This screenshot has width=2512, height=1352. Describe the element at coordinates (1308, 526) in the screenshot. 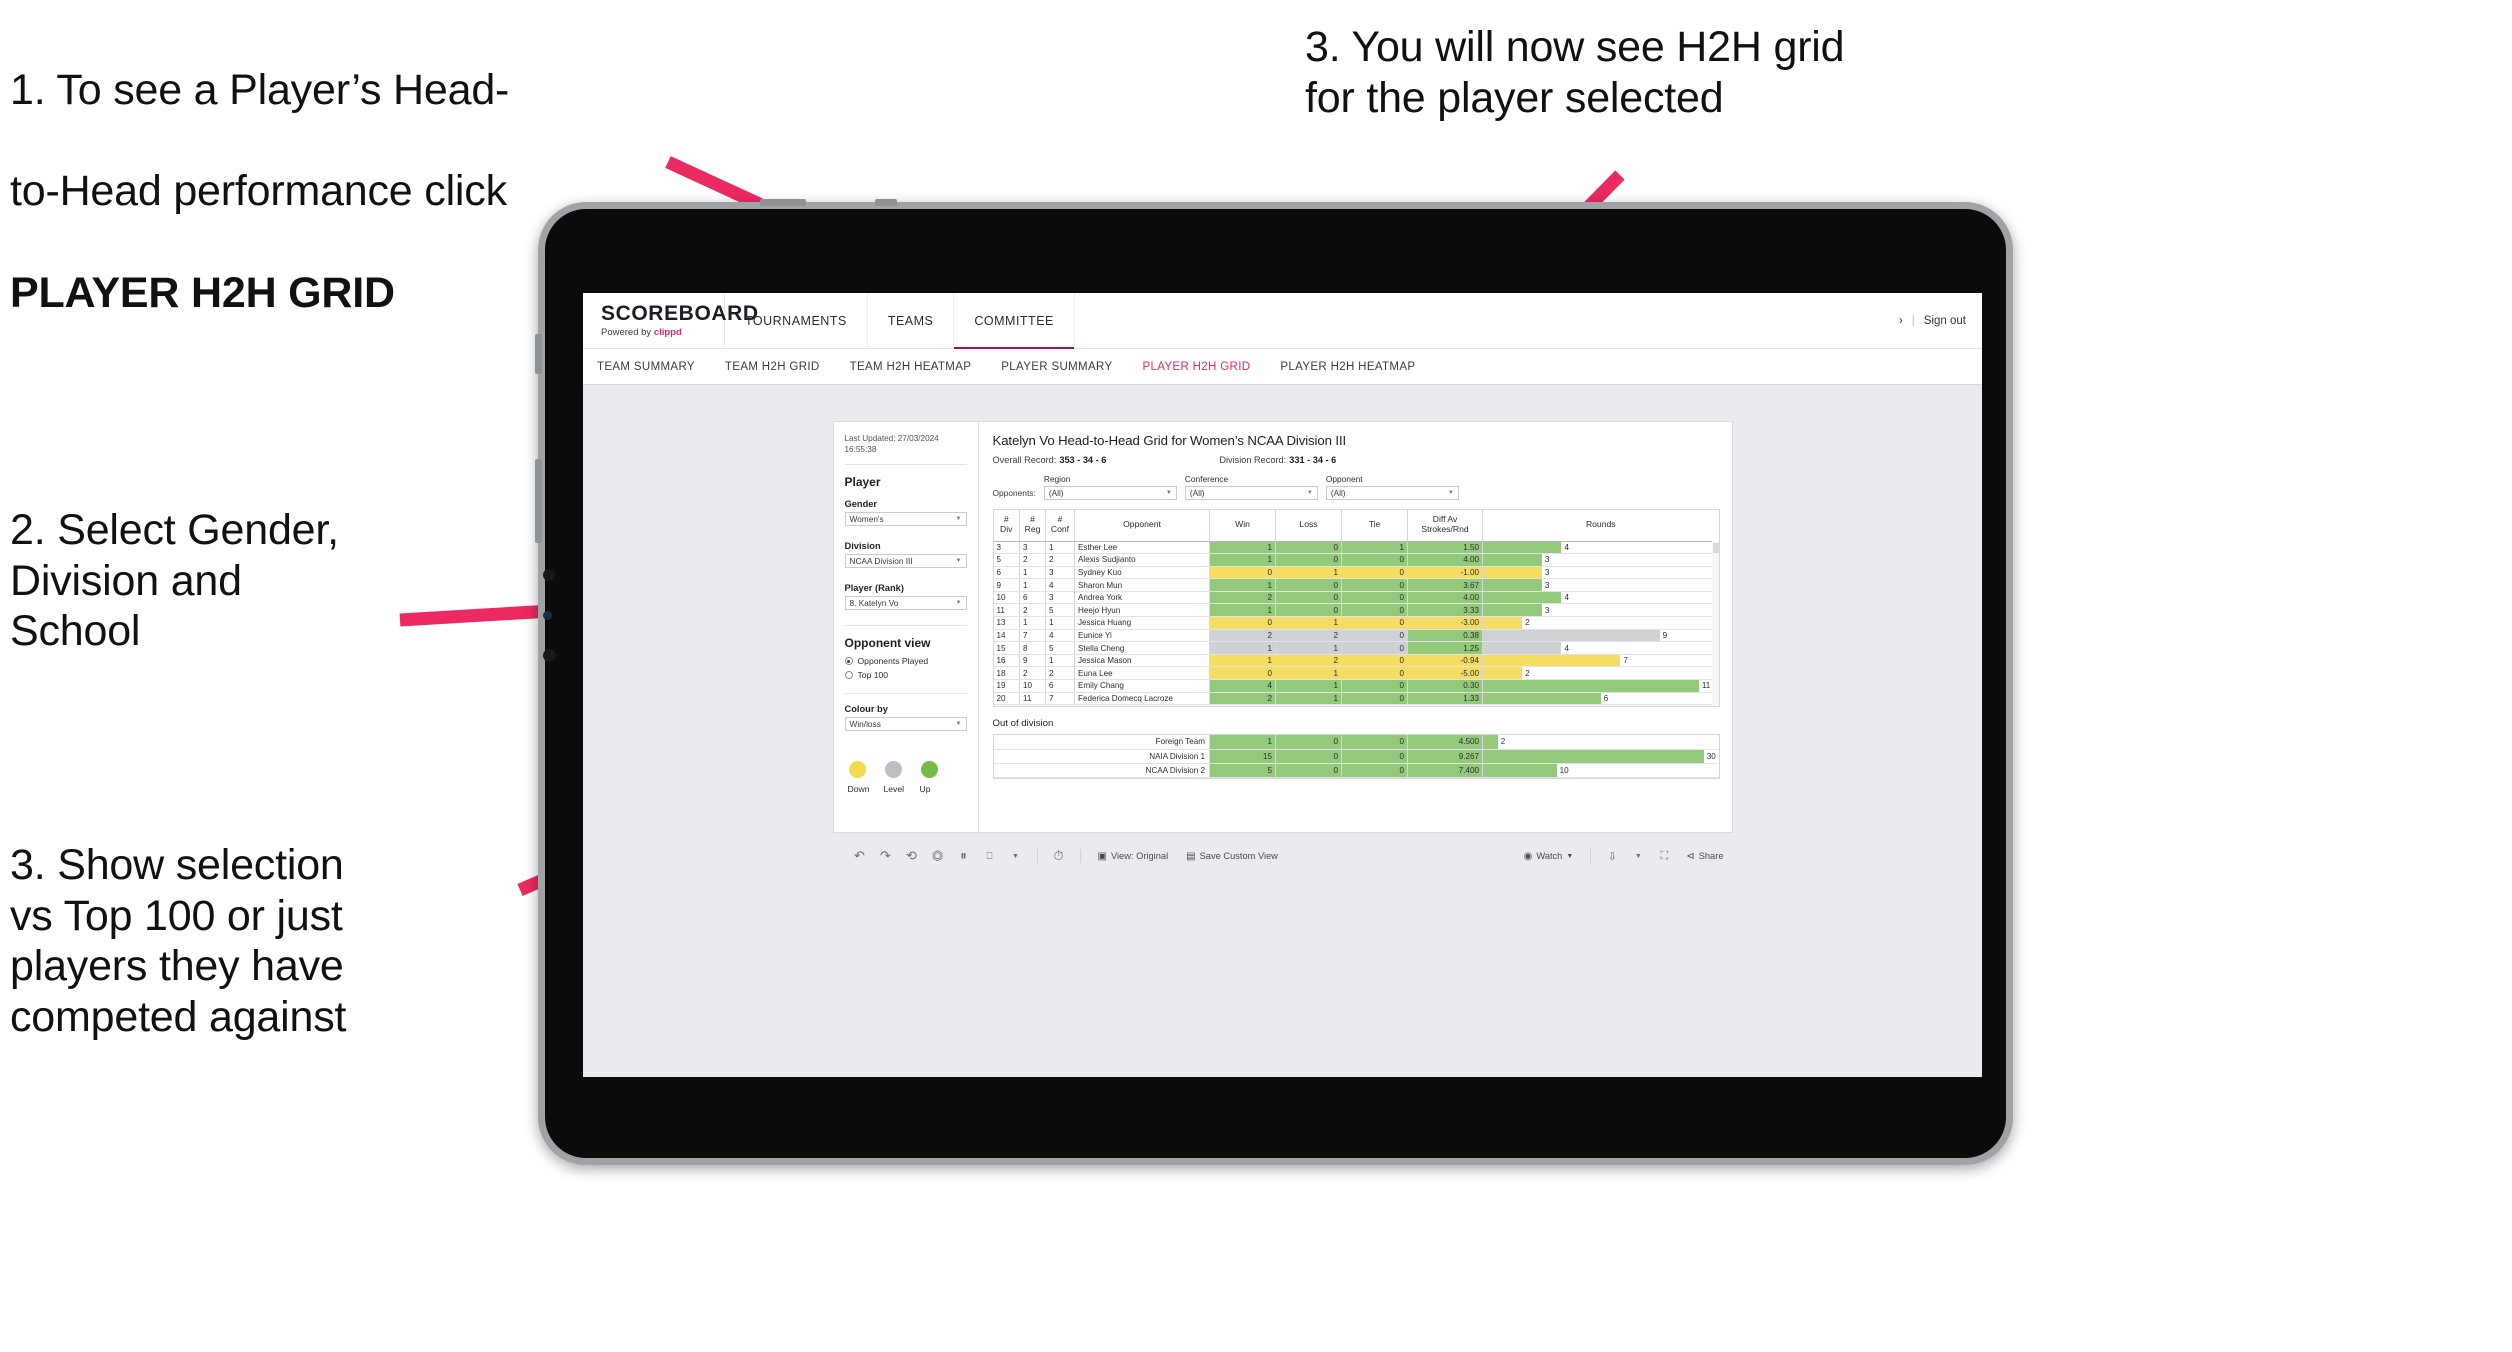

I see `col-header-loss: Loss` at that location.